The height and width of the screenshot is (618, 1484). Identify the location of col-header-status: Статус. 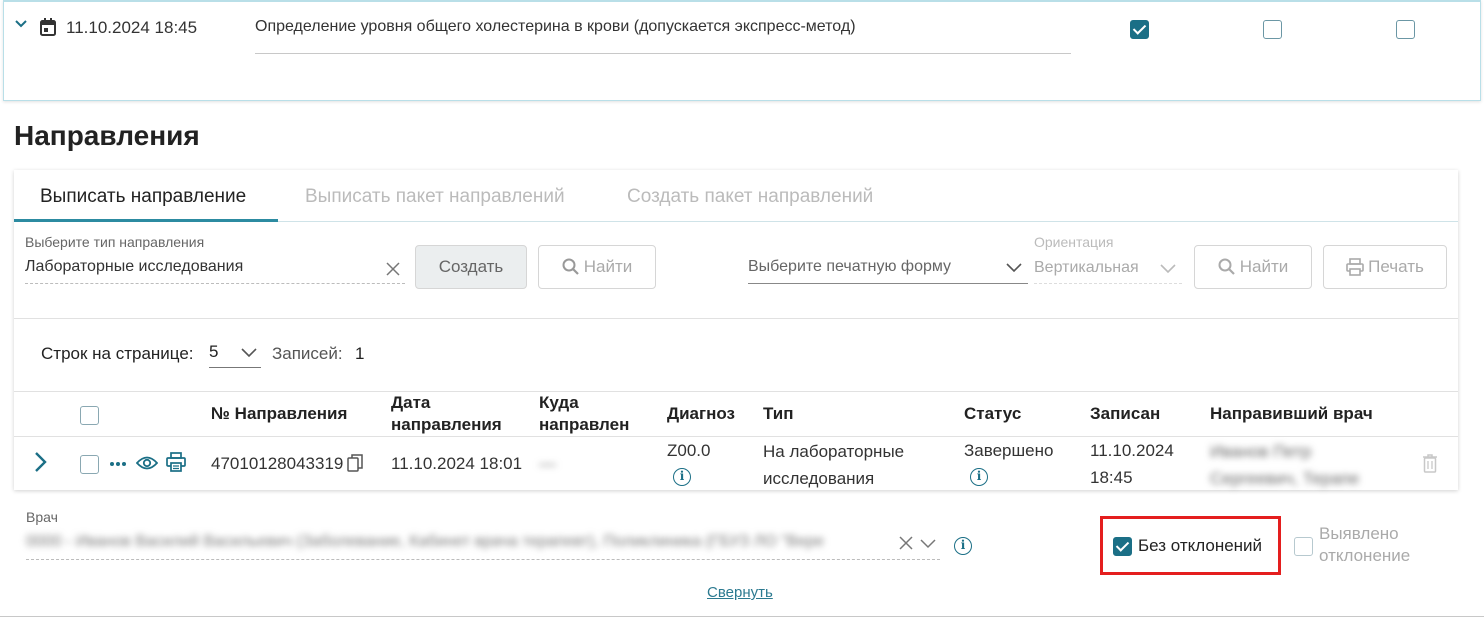
(993, 413).